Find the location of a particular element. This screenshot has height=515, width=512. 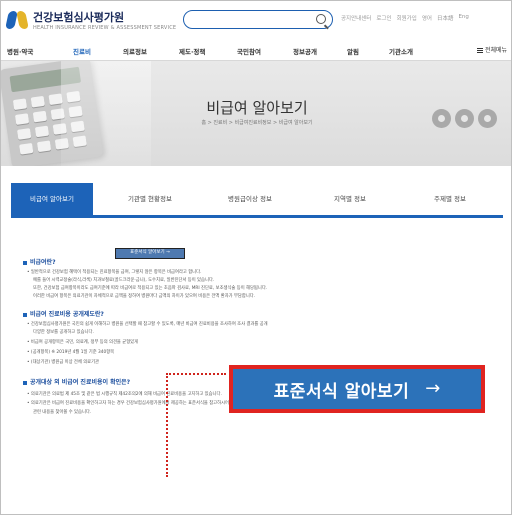

section2-line: • (공개항목) ※ 2019년 4월 1일 기준 340항목 is located at coordinates (71, 352).